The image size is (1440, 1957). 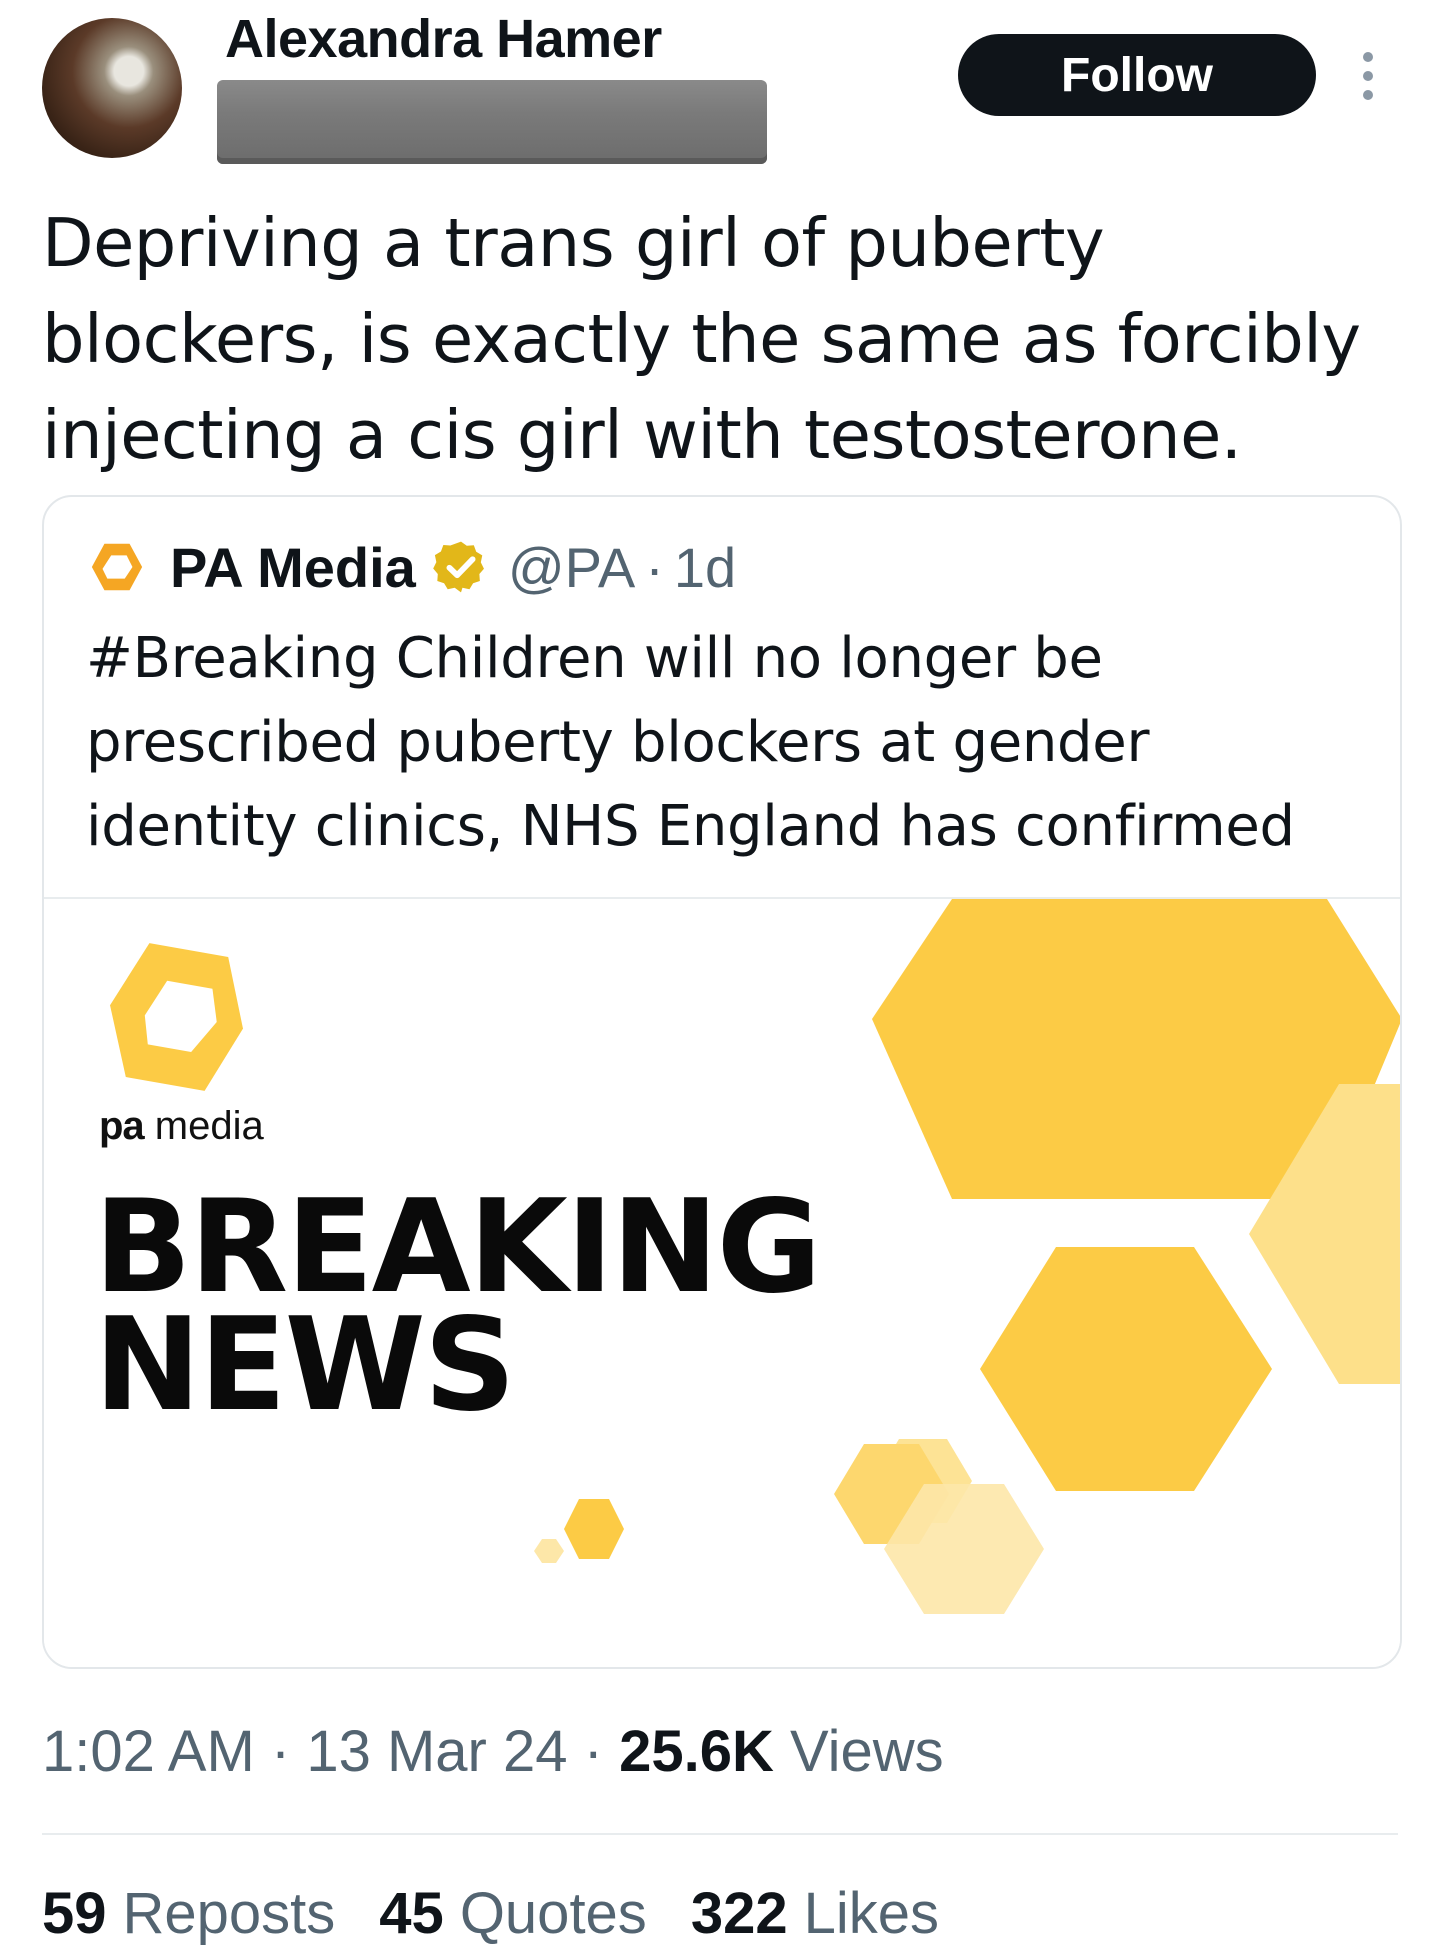 I want to click on author-name: Alexandra Hamer, so click(x=443, y=39).